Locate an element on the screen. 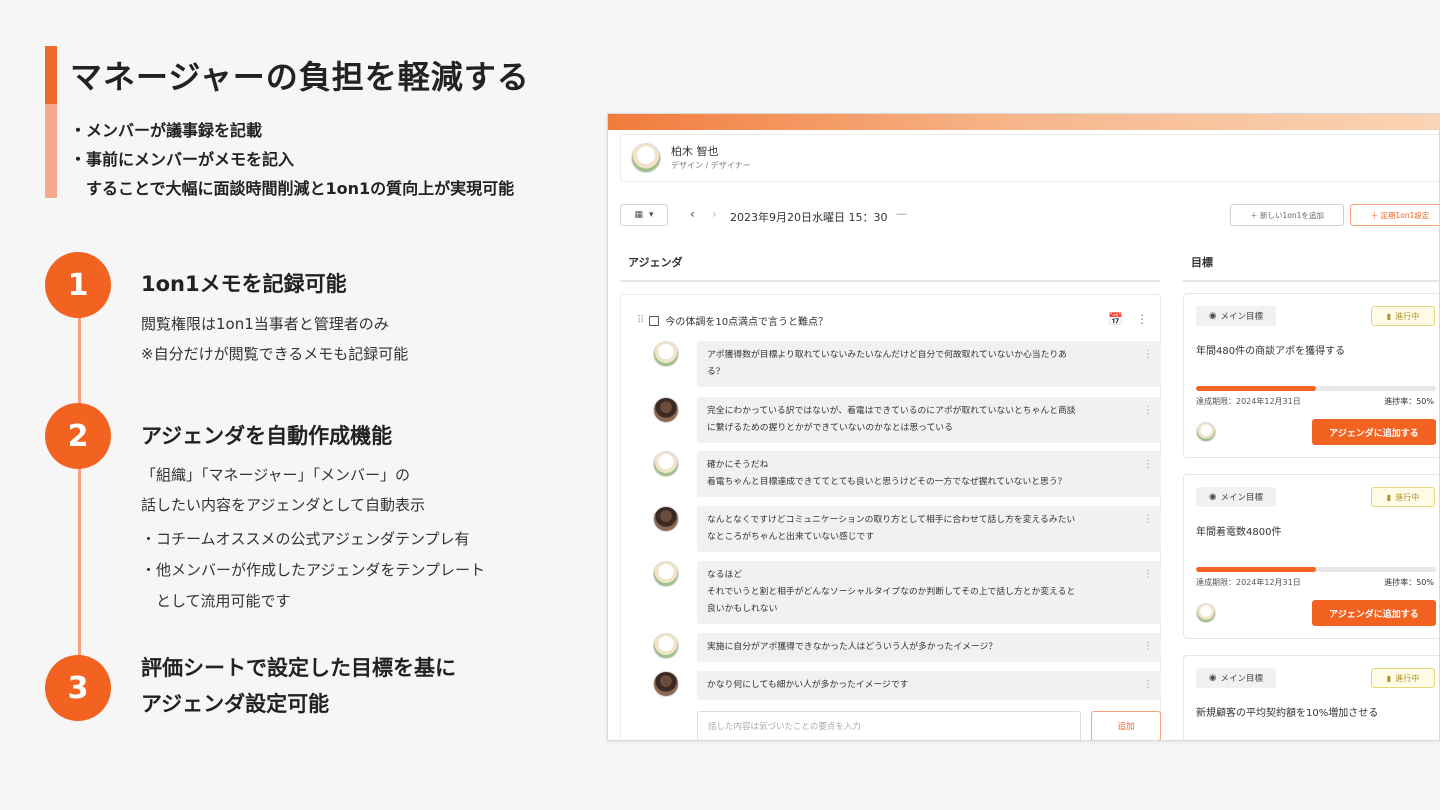 This screenshot has width=1440, height=810. app-top-gradient is located at coordinates (1023, 122).